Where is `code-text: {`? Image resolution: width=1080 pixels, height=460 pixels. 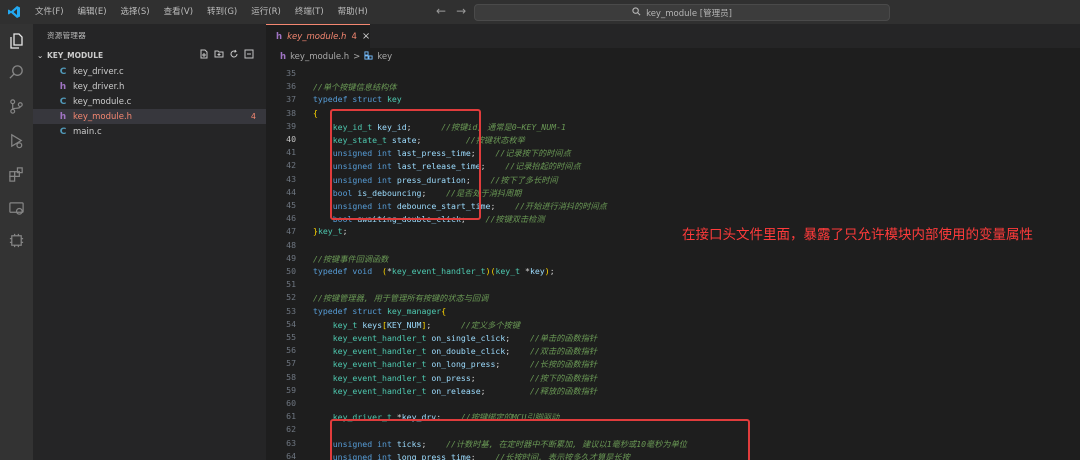 code-text: { is located at coordinates (315, 113).